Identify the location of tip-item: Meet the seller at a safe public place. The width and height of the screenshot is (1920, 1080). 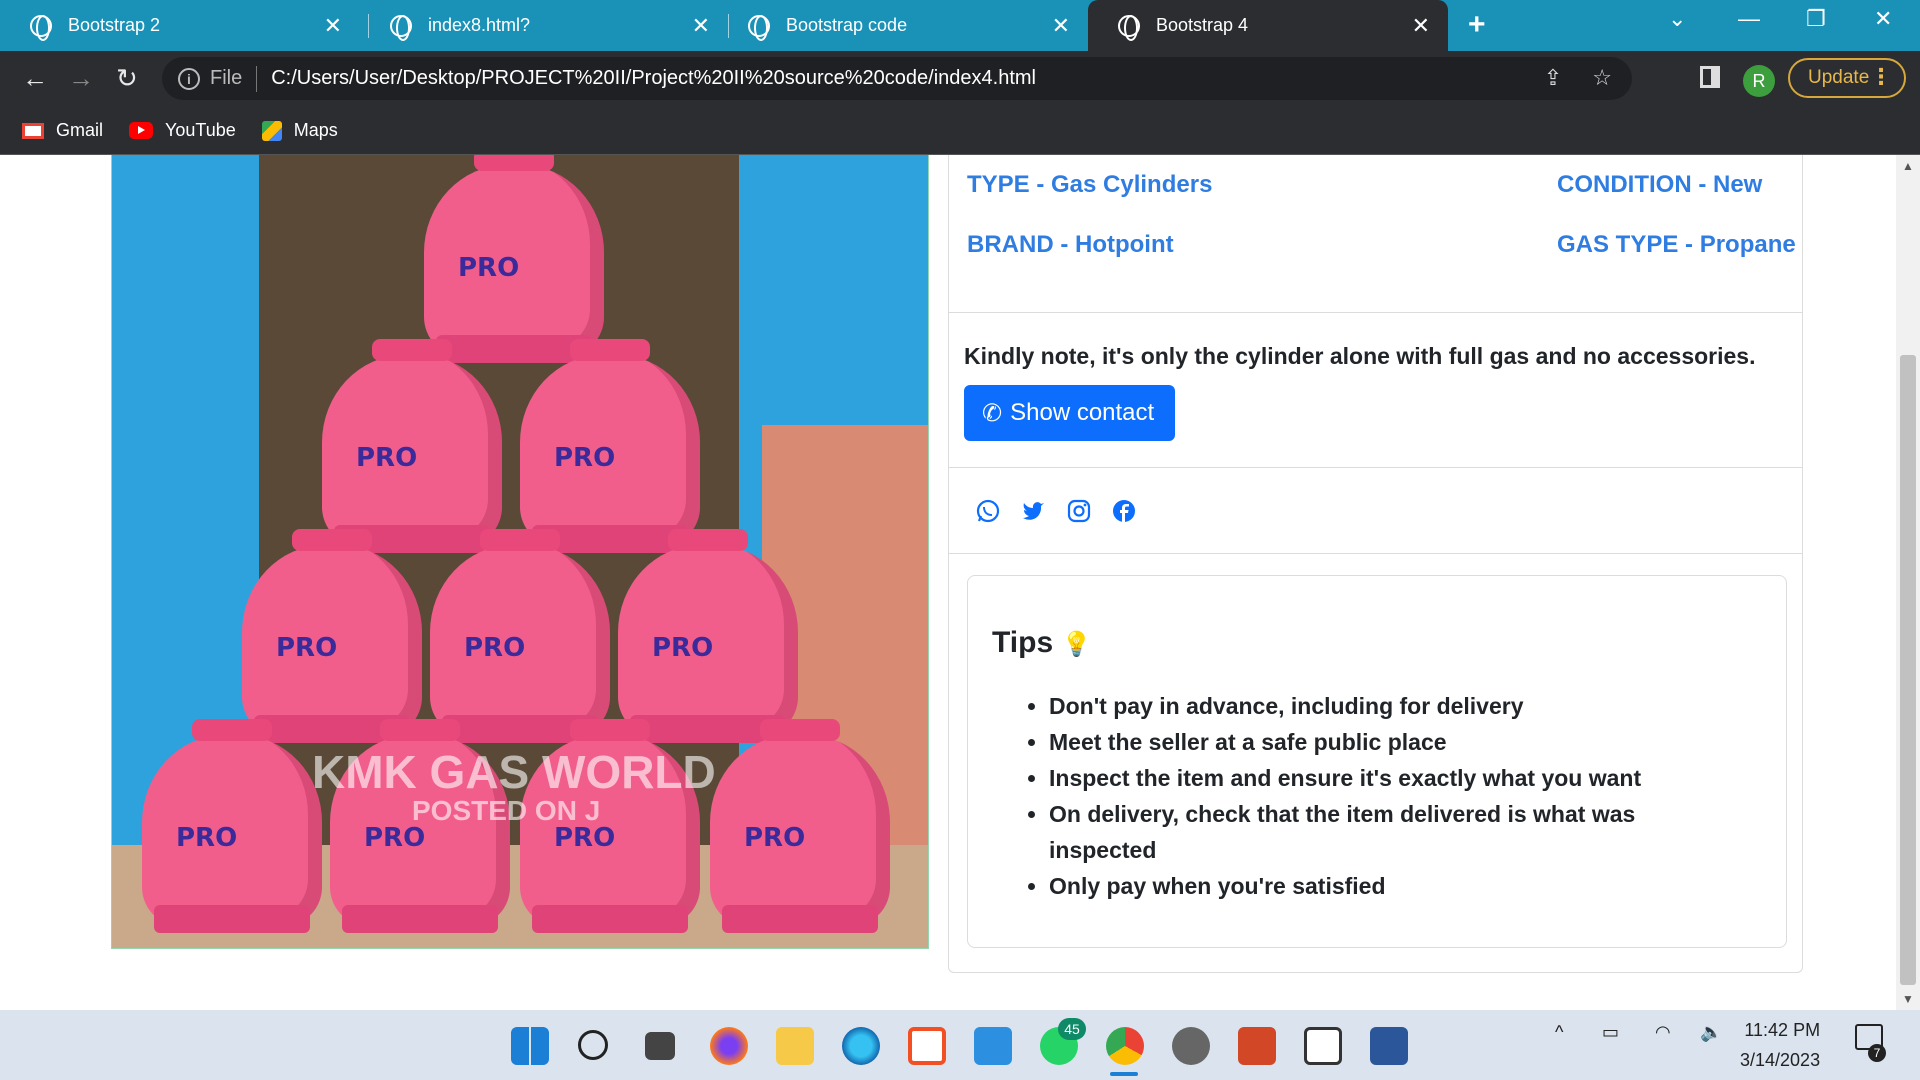
(1388, 742).